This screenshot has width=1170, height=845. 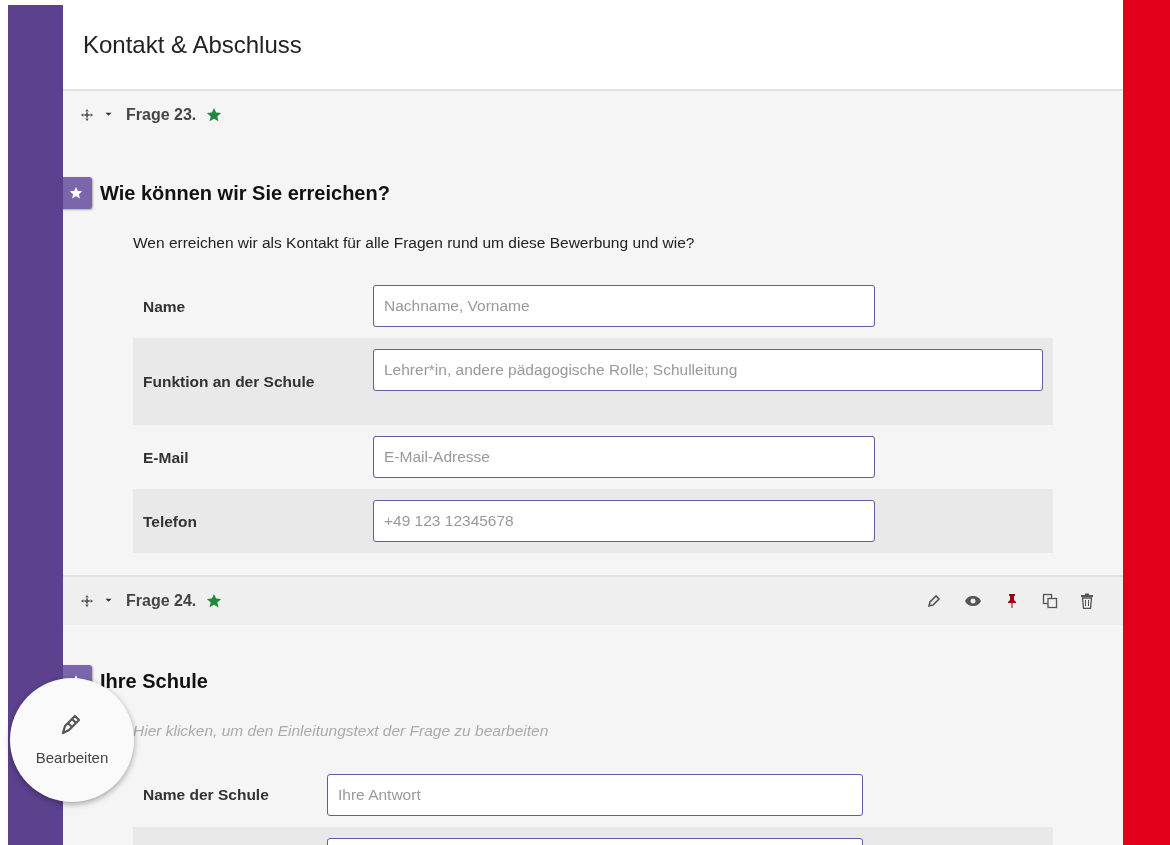 I want to click on page-title: Kontakt & Abschluss, so click(x=593, y=48).